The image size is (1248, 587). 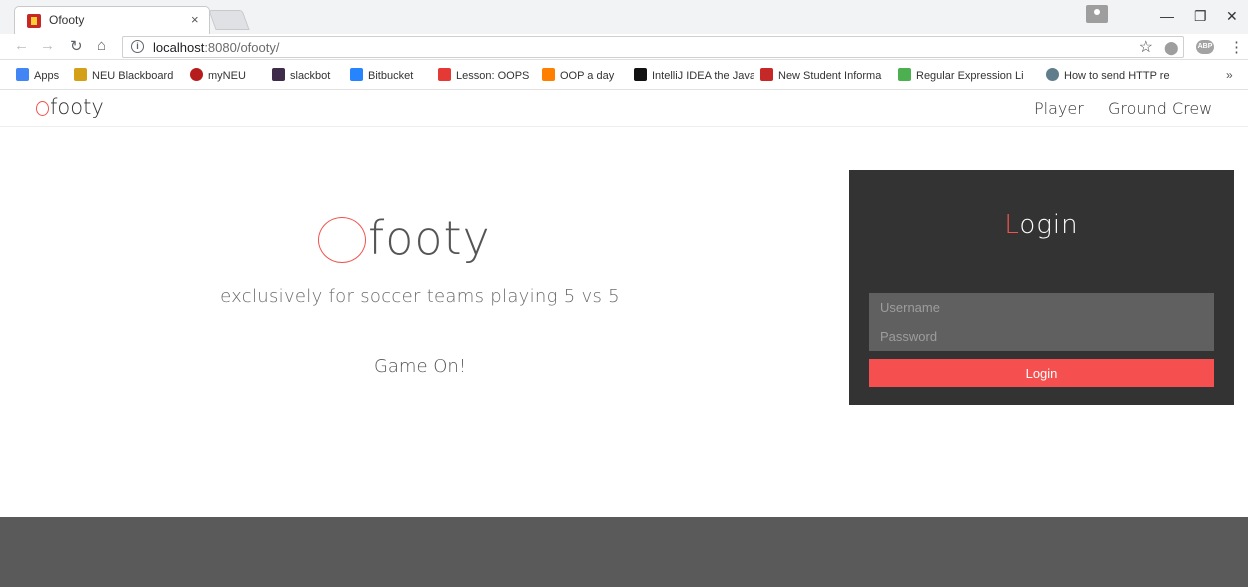 What do you see at coordinates (356, 74) in the screenshot?
I see `bitbucket-icon` at bounding box center [356, 74].